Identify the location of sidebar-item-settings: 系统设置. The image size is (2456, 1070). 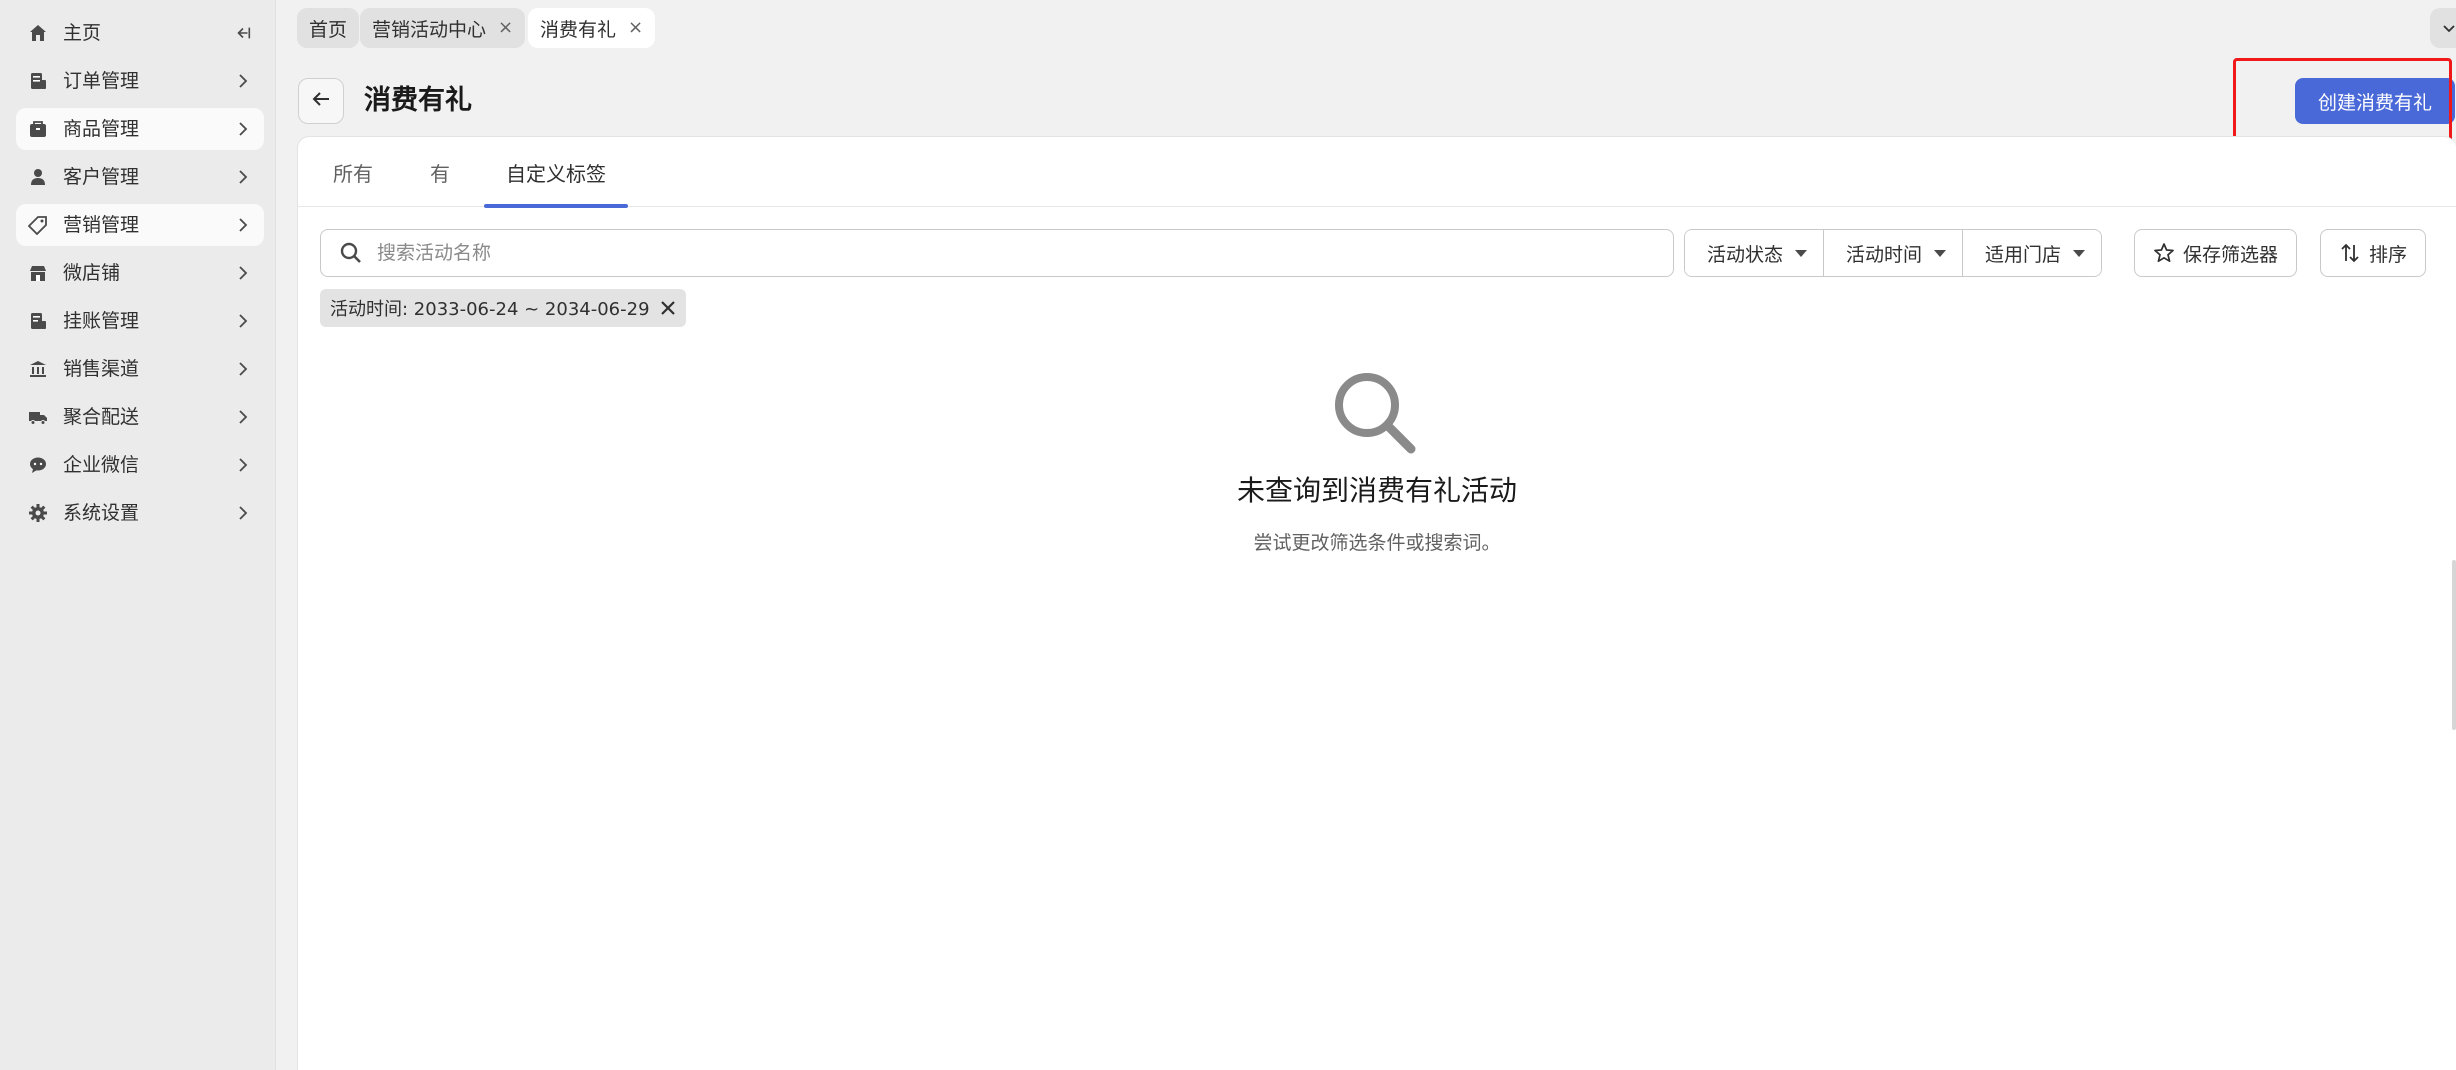
(140, 513).